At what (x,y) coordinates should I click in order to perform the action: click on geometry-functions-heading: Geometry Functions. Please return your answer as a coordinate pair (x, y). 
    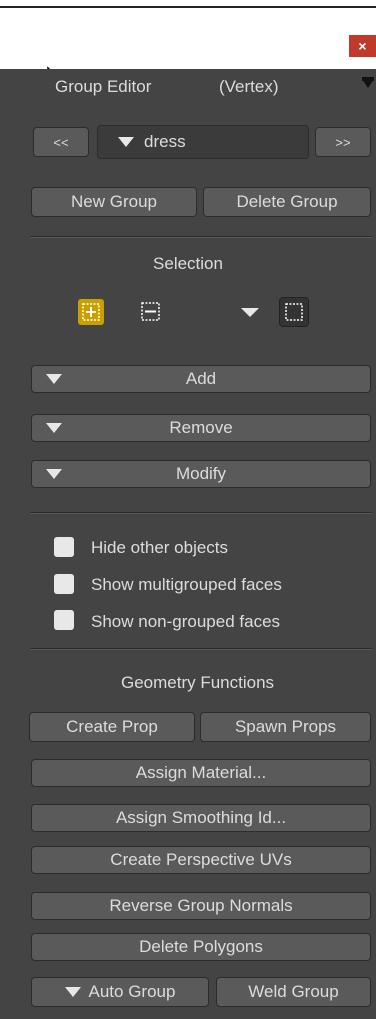
    Looking at the image, I should click on (197, 682).